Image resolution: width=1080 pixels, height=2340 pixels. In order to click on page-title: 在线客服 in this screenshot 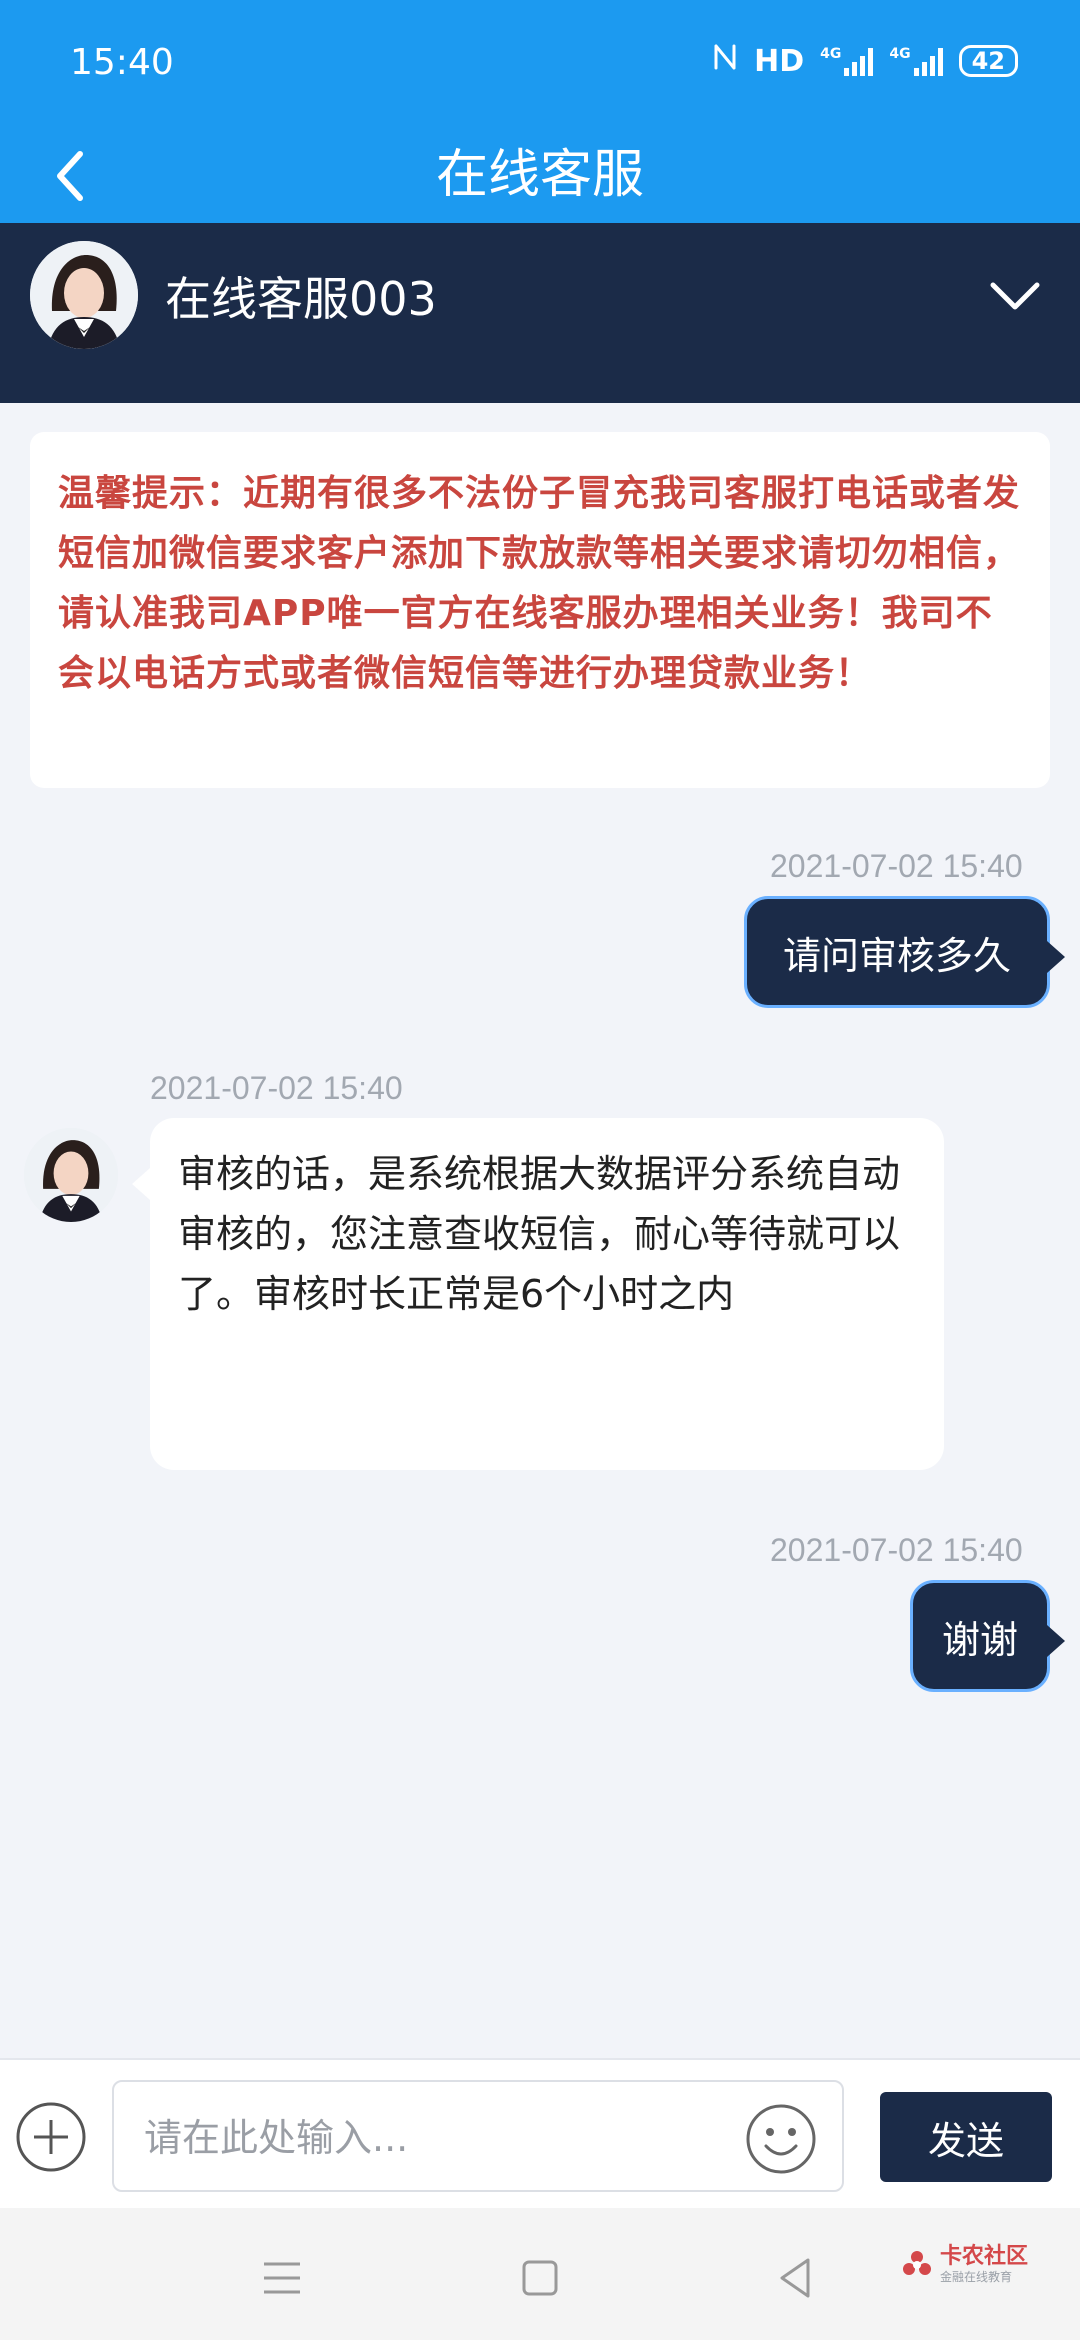, I will do `click(539, 175)`.